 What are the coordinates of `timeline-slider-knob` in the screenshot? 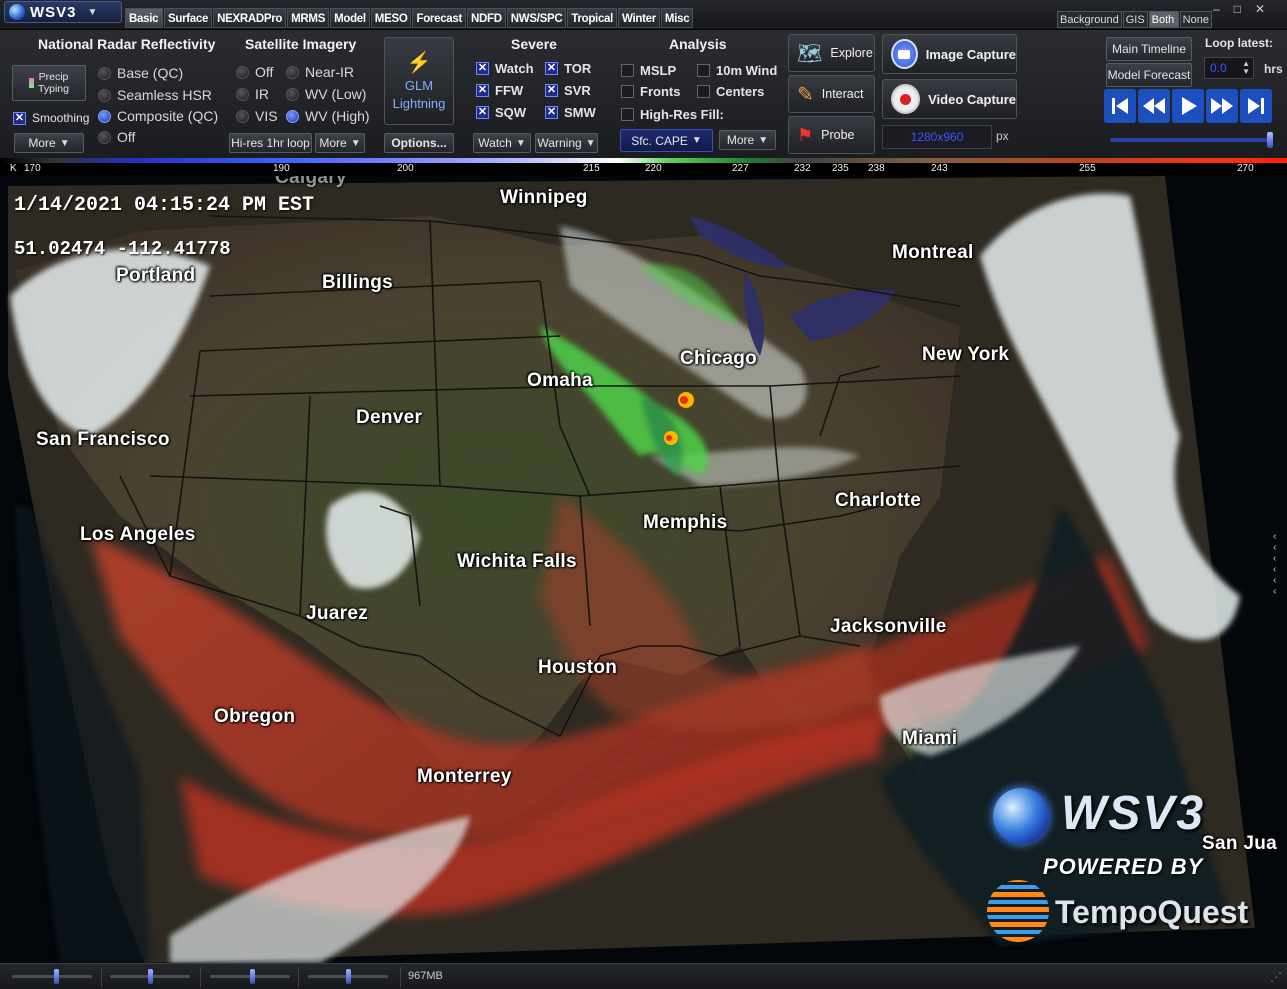 It's located at (1270, 140).